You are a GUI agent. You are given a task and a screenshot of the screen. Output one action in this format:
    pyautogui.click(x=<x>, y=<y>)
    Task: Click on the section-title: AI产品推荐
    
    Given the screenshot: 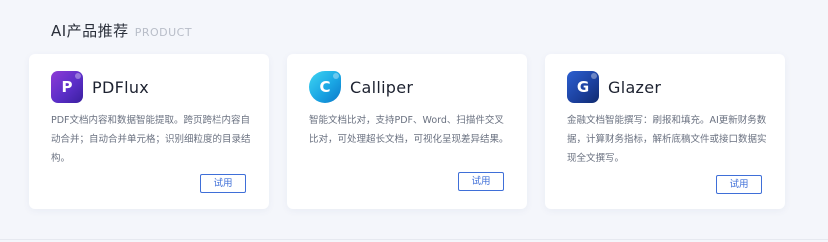 What is the action you would take?
    pyautogui.click(x=90, y=31)
    